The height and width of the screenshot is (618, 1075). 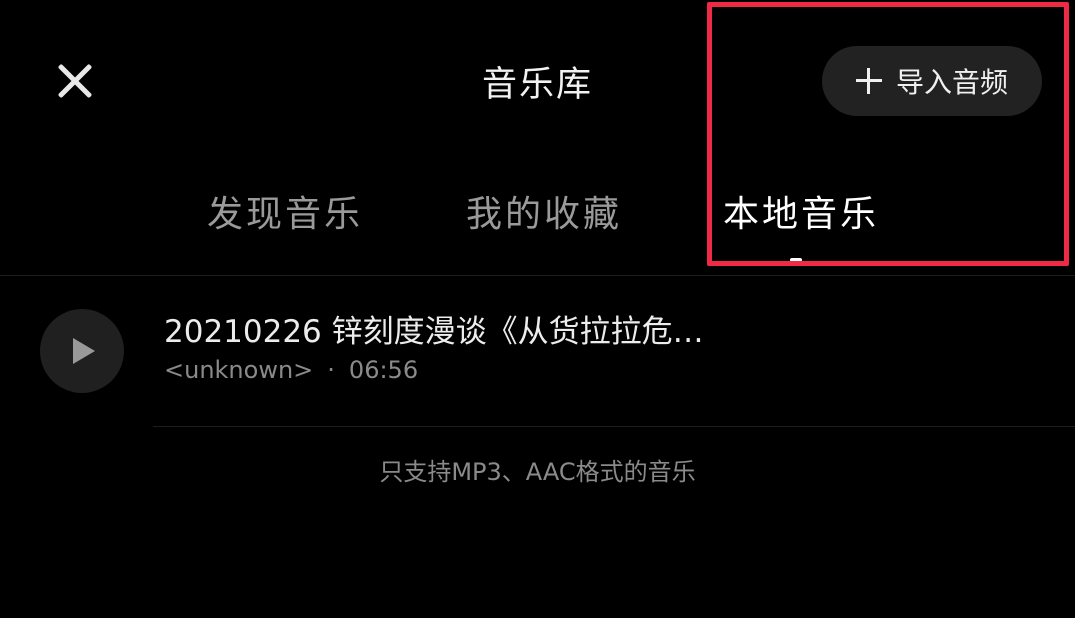 What do you see at coordinates (888, 134) in the screenshot?
I see `highlight-box` at bounding box center [888, 134].